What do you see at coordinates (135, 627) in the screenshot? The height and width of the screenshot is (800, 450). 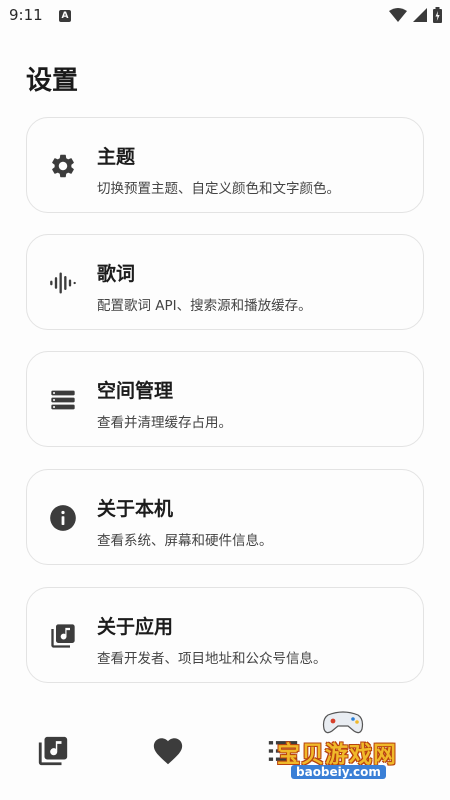 I see `card-title: 关于应用` at bounding box center [135, 627].